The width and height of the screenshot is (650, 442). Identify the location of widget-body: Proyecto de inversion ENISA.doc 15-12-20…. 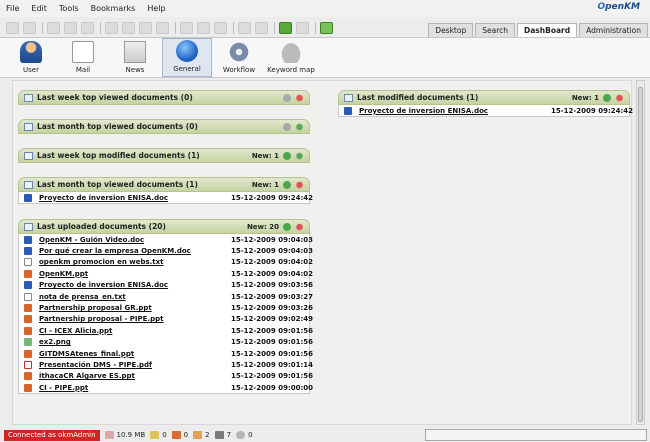
(165, 198).